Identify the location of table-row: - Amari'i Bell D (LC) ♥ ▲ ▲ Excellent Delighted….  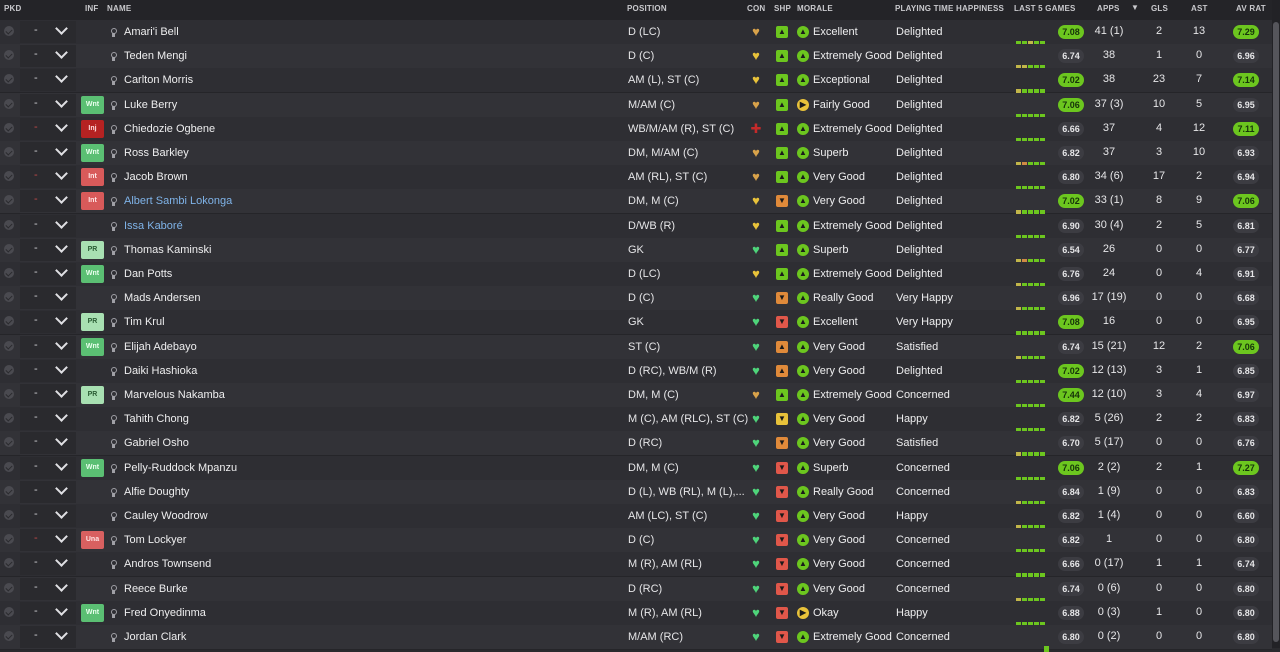
(636, 33).